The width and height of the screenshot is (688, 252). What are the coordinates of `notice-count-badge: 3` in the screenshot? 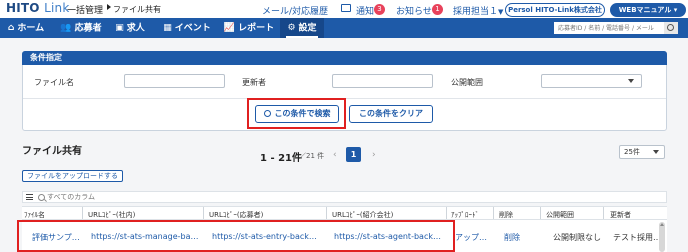 It's located at (379, 9).